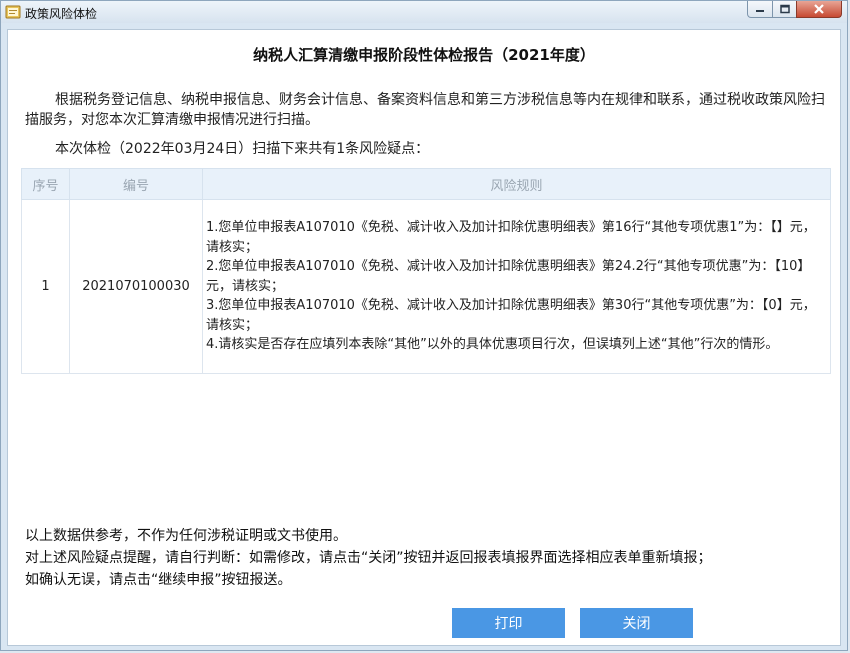  What do you see at coordinates (136, 184) in the screenshot?
I see `header-code: 编号` at bounding box center [136, 184].